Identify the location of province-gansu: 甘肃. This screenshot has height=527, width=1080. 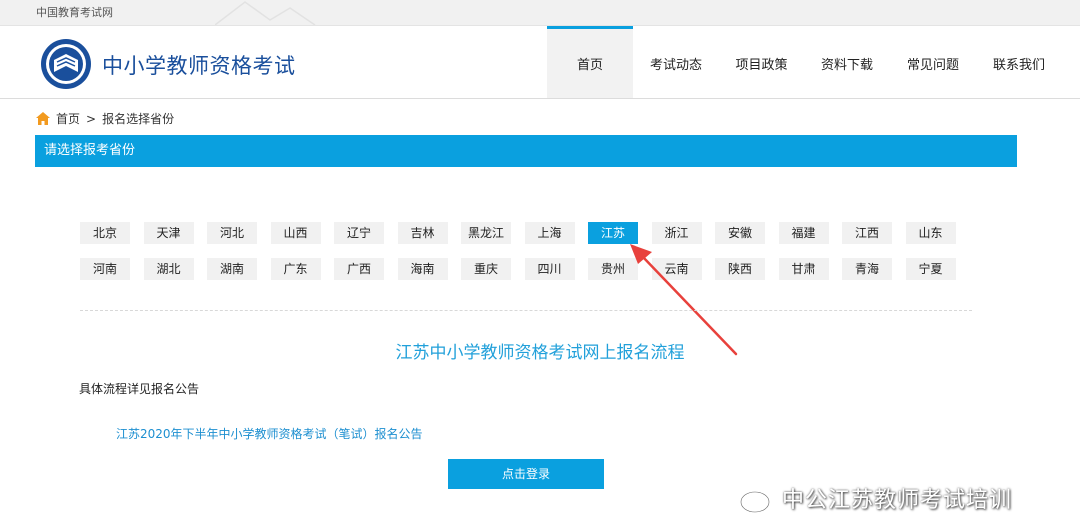
(803, 269).